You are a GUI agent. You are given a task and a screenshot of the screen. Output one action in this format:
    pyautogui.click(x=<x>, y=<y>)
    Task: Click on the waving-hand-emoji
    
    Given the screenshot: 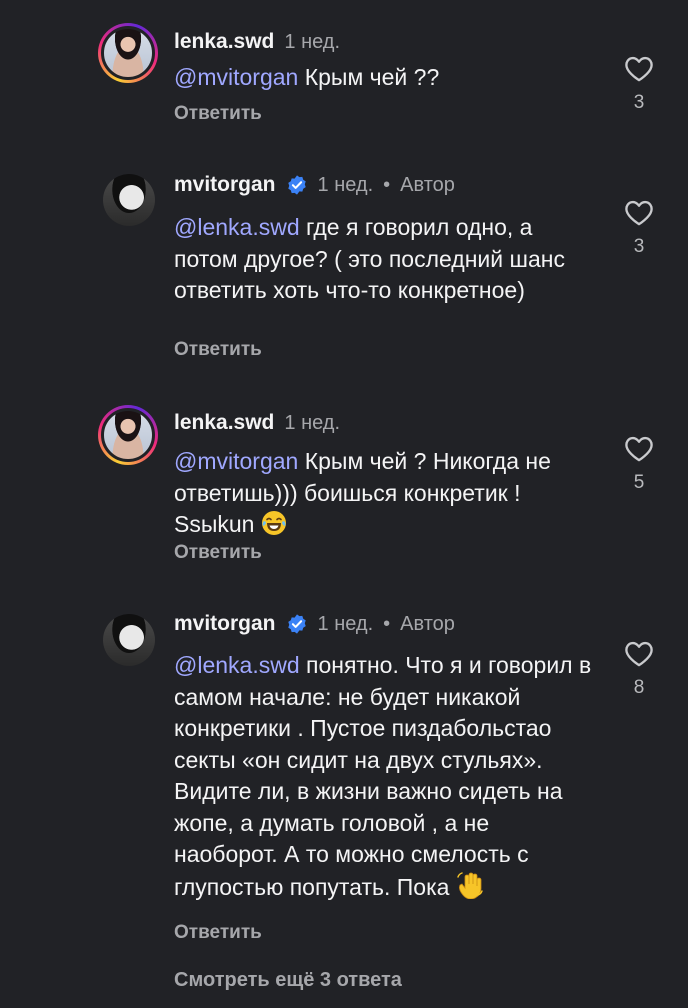 What is the action you would take?
    pyautogui.click(x=470, y=889)
    